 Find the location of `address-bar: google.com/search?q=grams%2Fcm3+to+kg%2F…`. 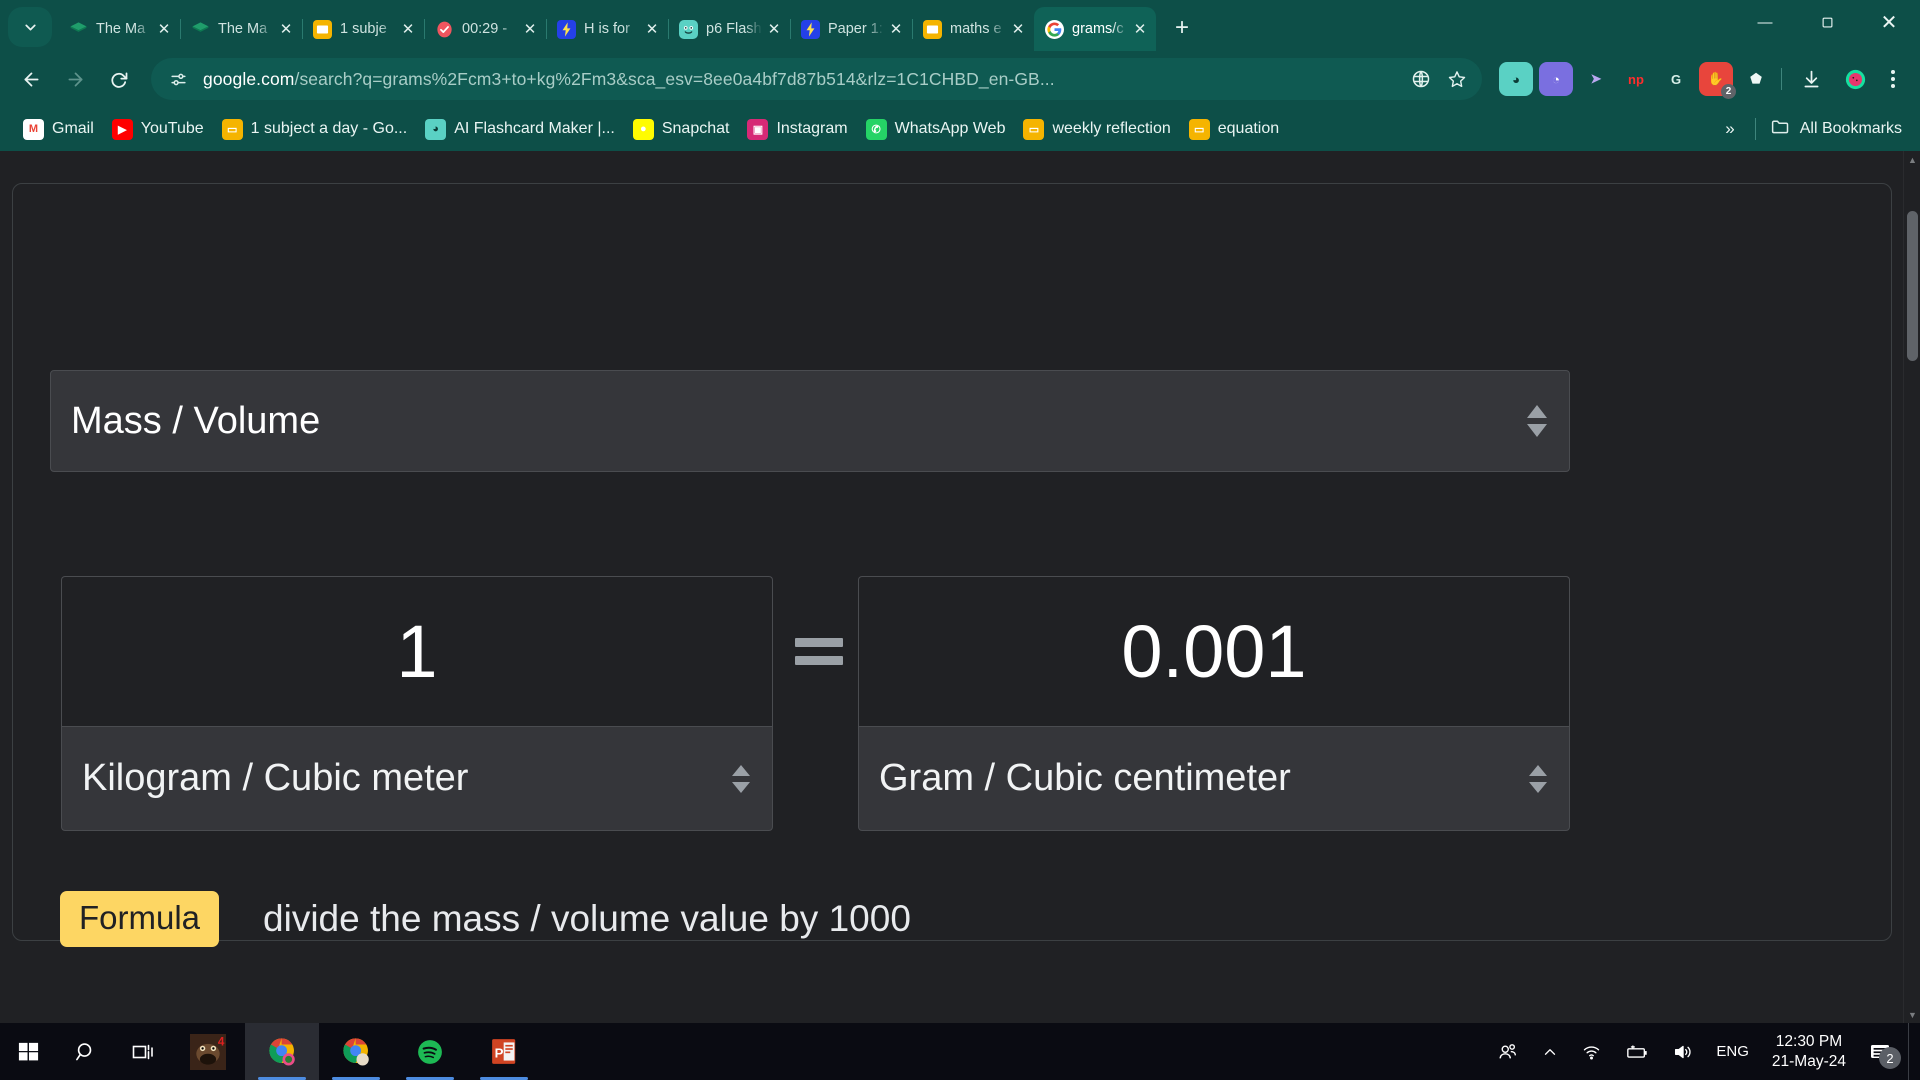

address-bar: google.com/search?q=grams%2Fcm3+to+kg%2F… is located at coordinates (816, 79).